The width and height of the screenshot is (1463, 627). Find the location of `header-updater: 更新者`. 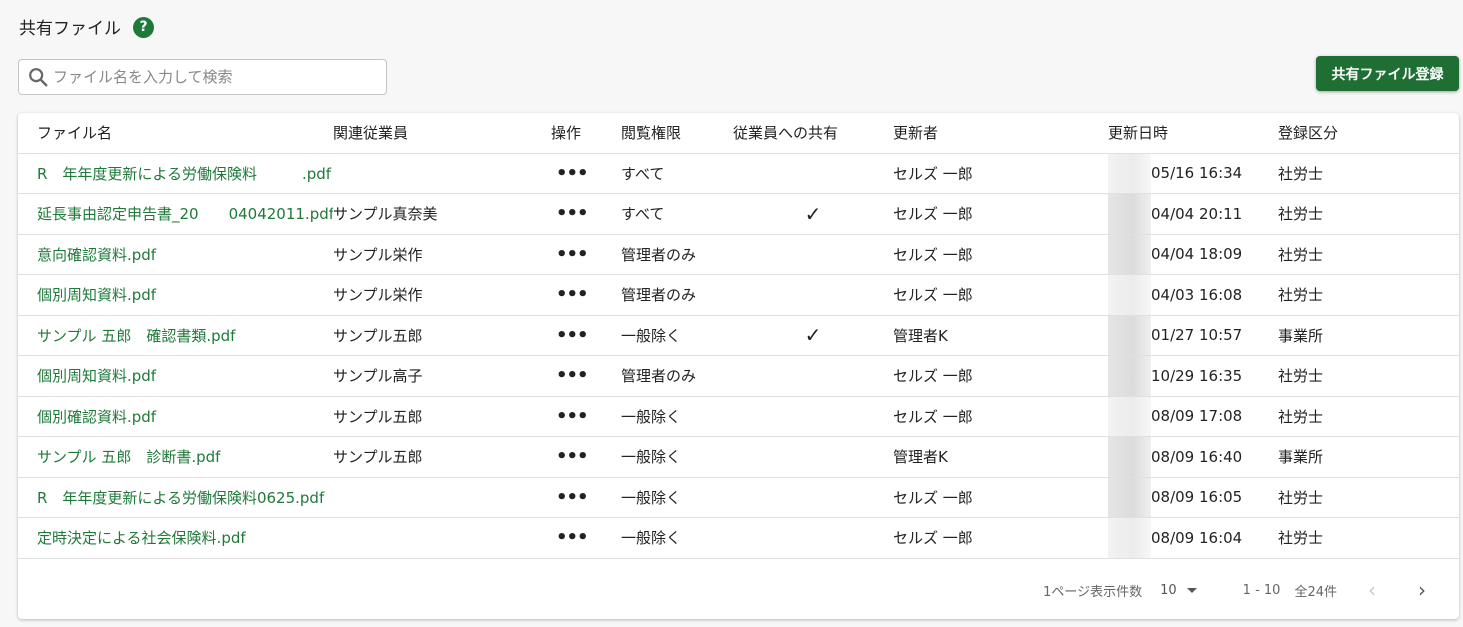

header-updater: 更新者 is located at coordinates (1000, 133).